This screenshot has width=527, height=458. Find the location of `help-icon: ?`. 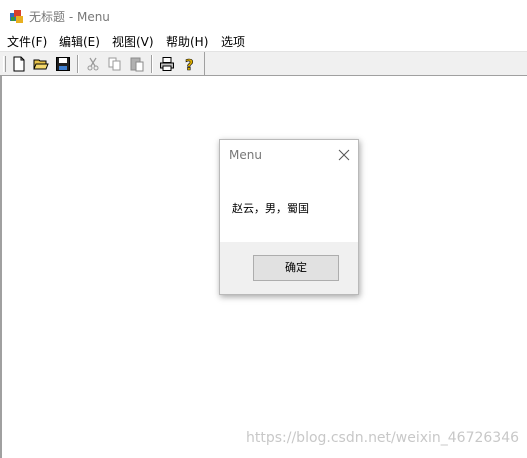

help-icon: ? is located at coordinates (189, 64).